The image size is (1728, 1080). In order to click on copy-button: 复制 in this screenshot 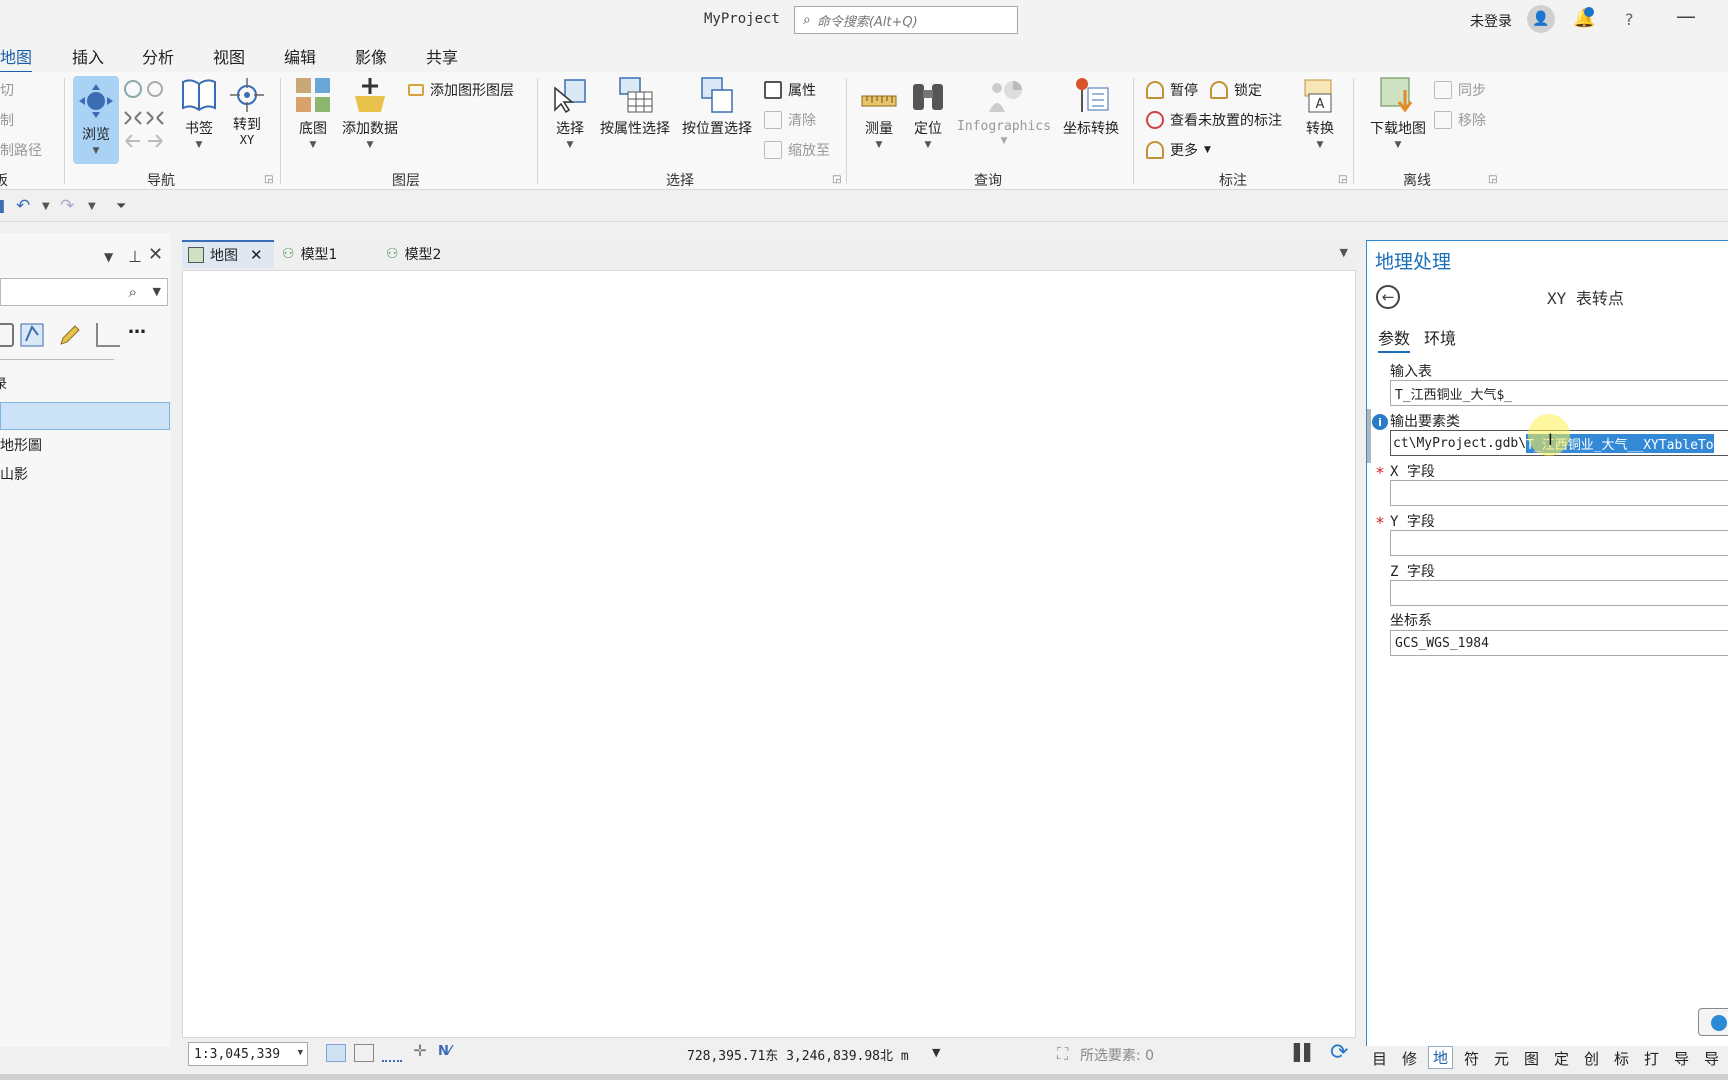, I will do `click(7, 120)`.